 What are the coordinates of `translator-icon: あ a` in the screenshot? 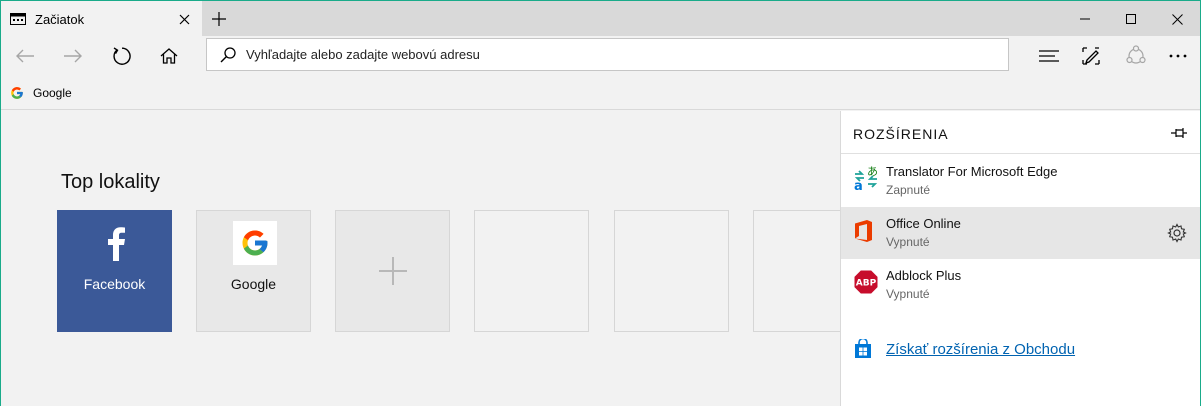 It's located at (865, 179).